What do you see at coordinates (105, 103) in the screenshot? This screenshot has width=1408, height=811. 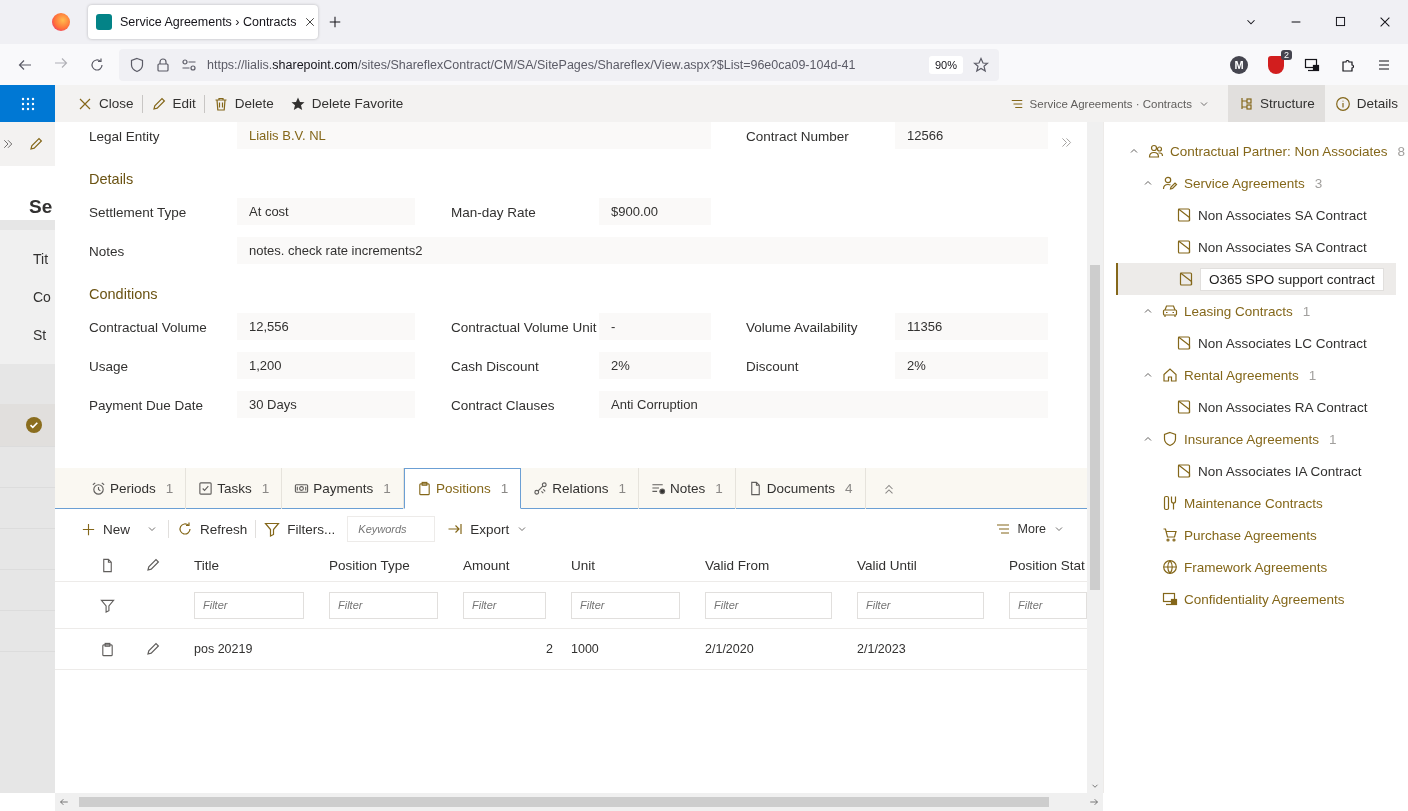 I see `toolbar-button: Close` at bounding box center [105, 103].